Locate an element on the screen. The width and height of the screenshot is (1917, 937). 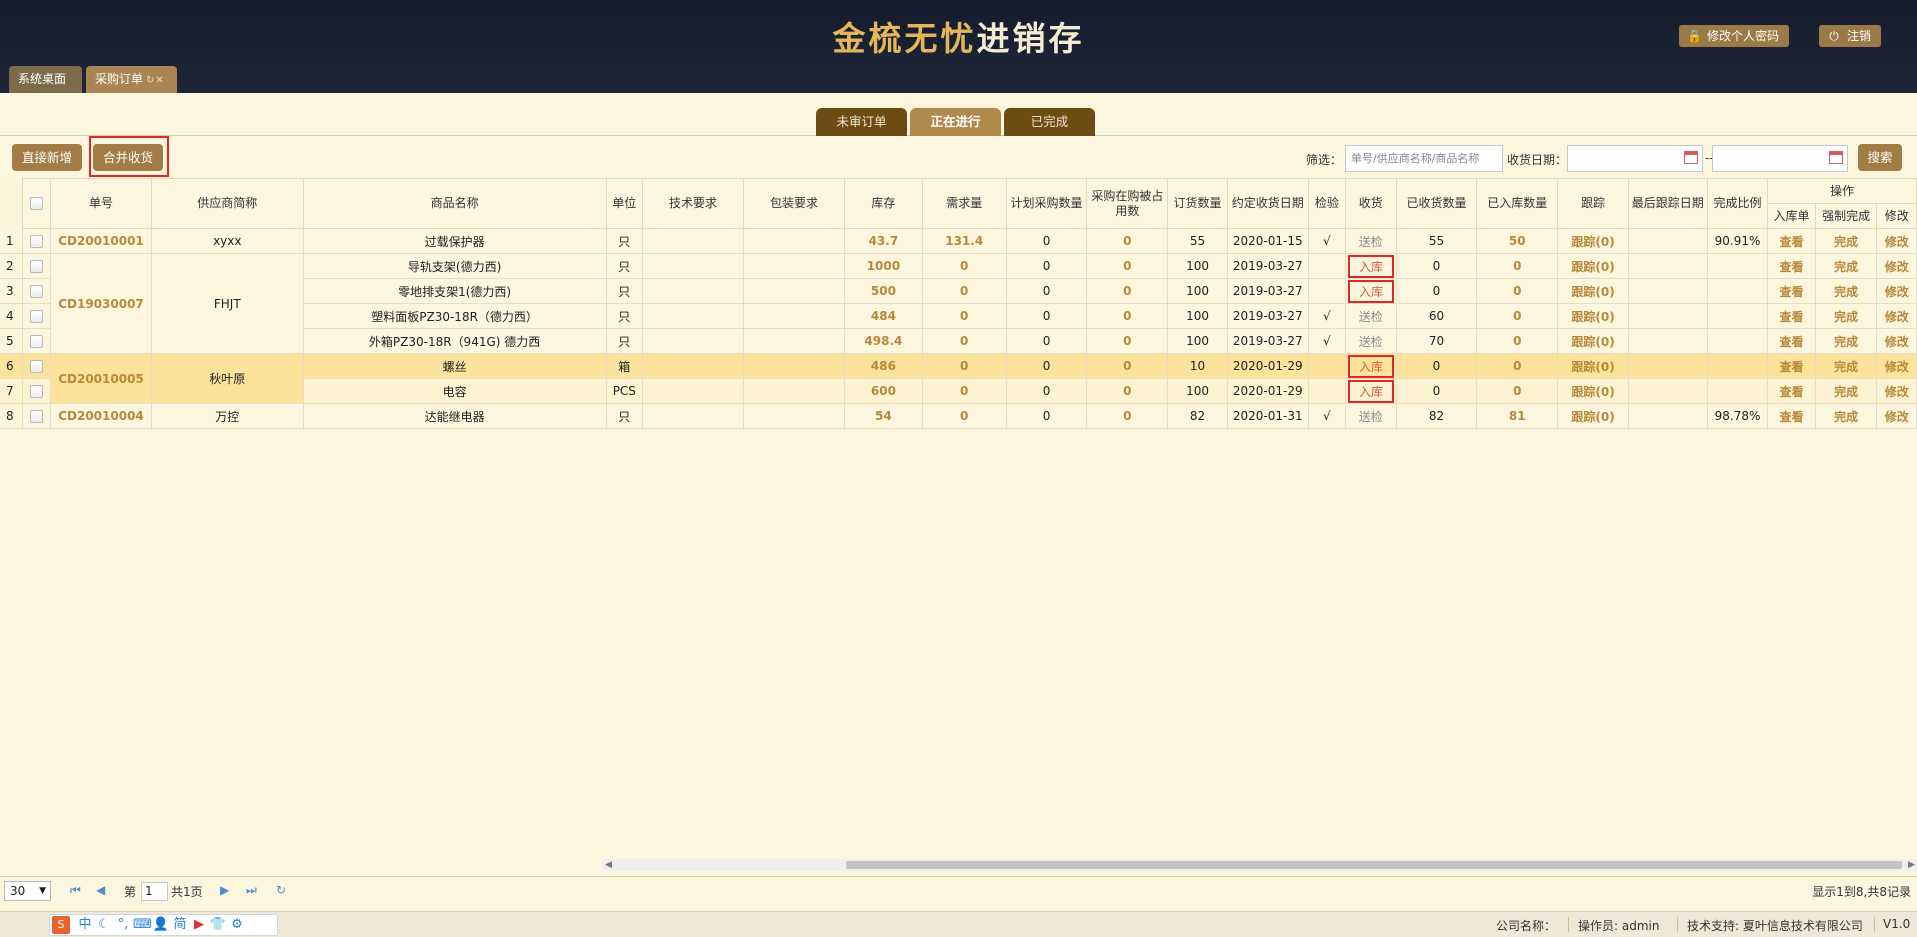
col-tracking: 跟踪 is located at coordinates (1593, 203).